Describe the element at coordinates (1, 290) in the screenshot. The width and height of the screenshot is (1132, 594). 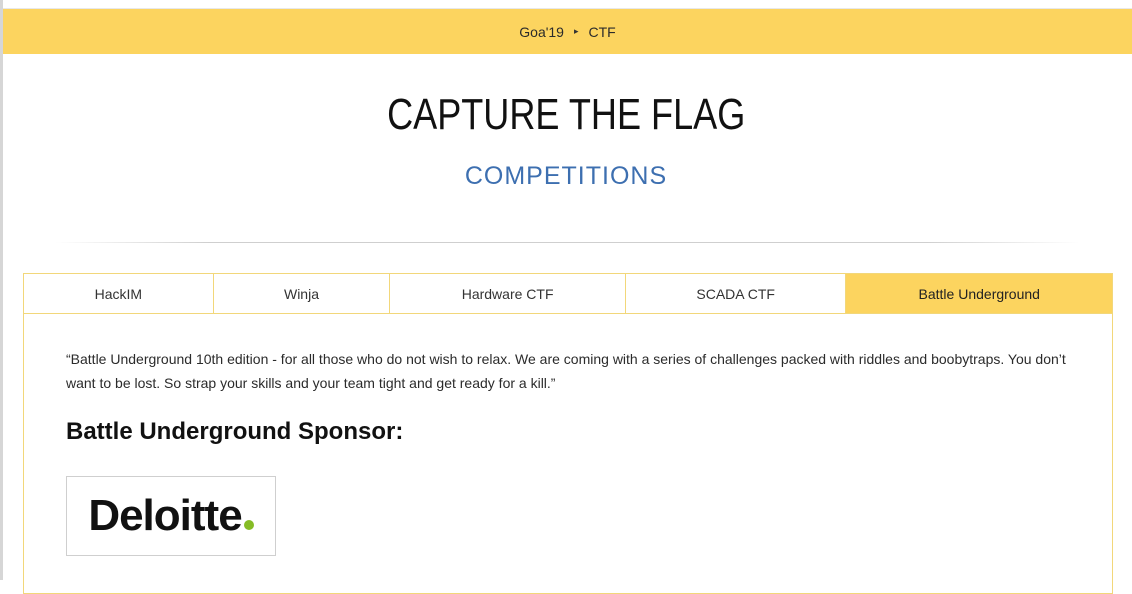
I see `window-left-edge` at that location.